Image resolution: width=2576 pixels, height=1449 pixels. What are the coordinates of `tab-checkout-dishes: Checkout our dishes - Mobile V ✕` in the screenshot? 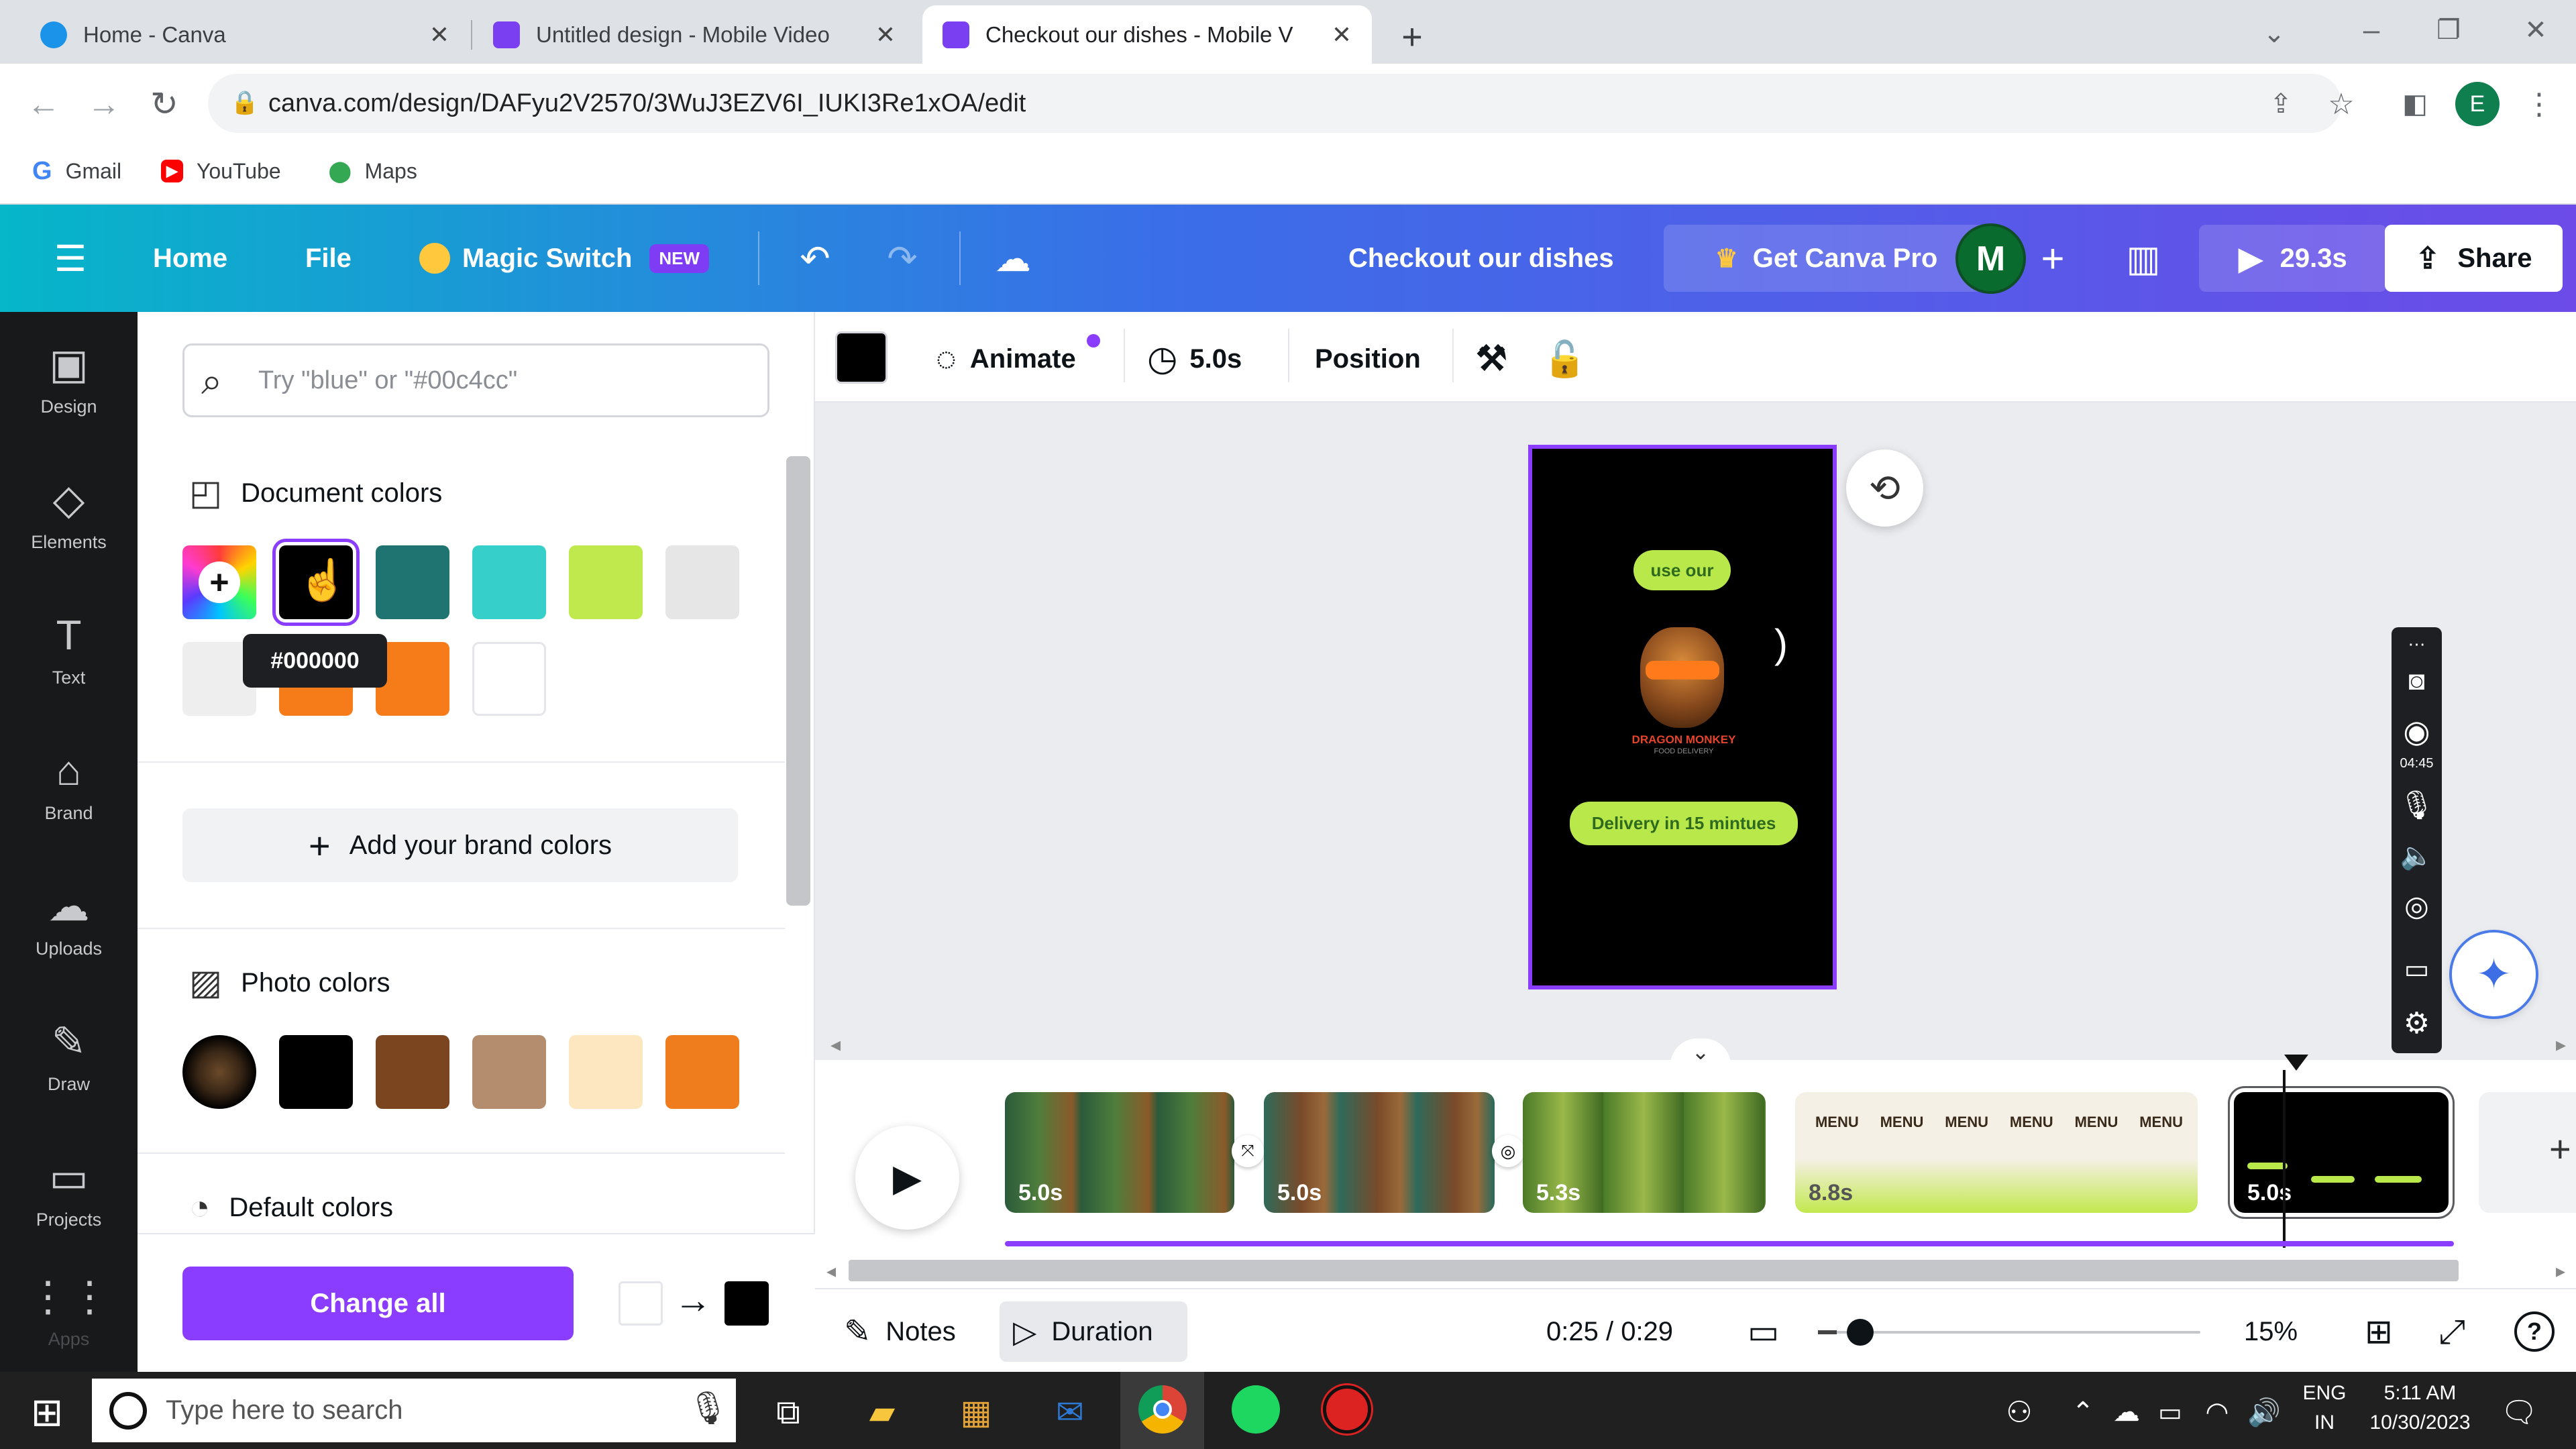 It's located at (1147, 34).